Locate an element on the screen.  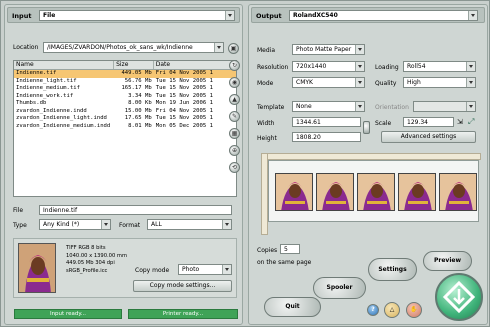
quality-label: Quality is located at coordinates (386, 83).